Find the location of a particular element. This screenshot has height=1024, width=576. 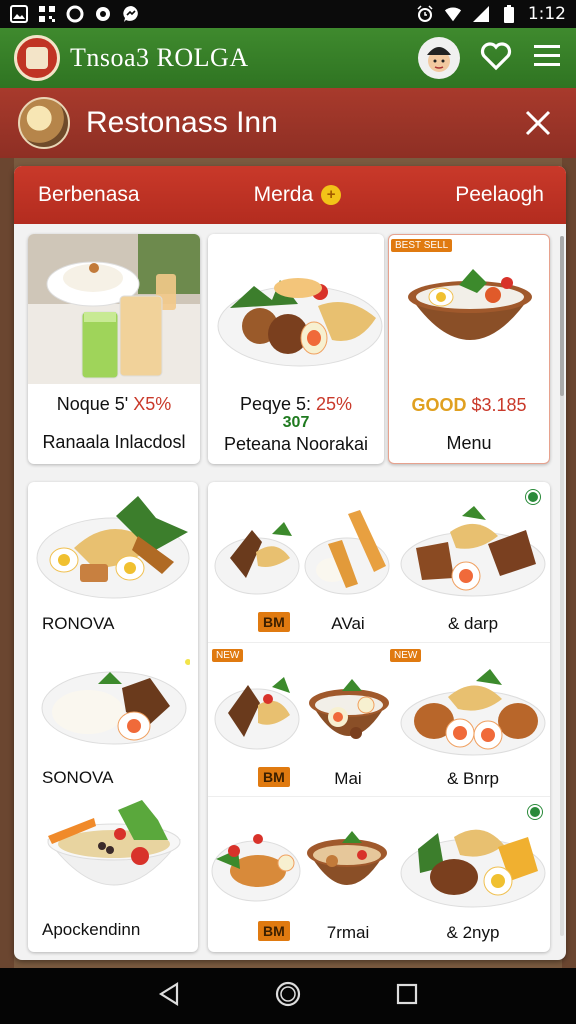

item-label: 7rmai is located at coordinates (348, 932).